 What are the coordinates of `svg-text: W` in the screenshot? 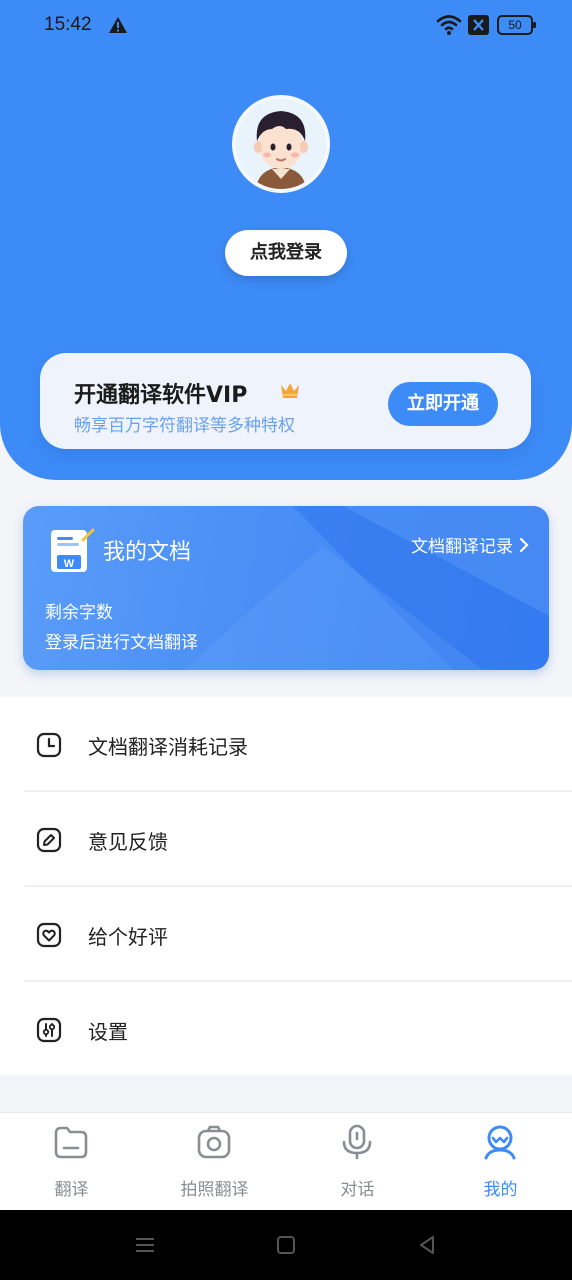 It's located at (69, 564).